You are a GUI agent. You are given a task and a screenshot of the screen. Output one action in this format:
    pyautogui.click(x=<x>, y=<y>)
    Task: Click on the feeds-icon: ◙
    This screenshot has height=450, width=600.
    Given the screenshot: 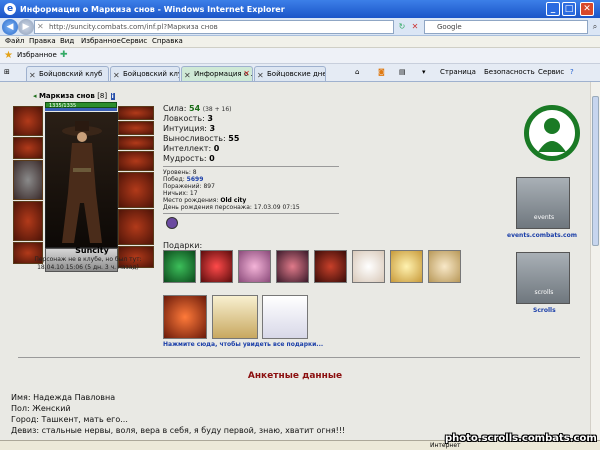 What is the action you would take?
    pyautogui.click(x=381, y=72)
    